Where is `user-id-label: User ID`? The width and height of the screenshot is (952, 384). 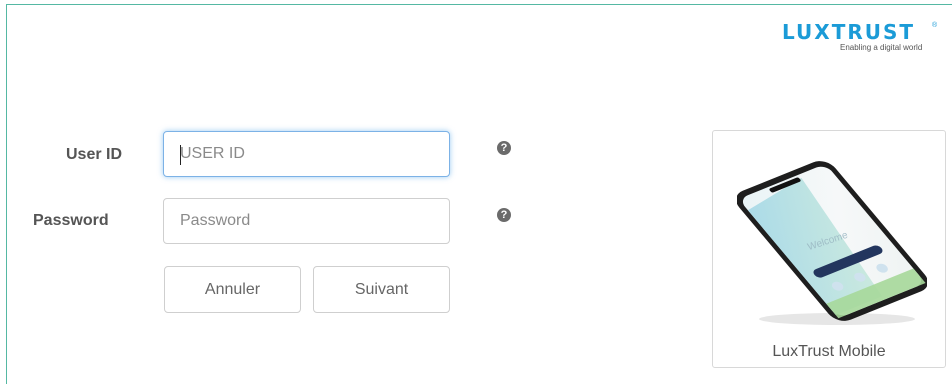
user-id-label: User ID is located at coordinates (94, 154).